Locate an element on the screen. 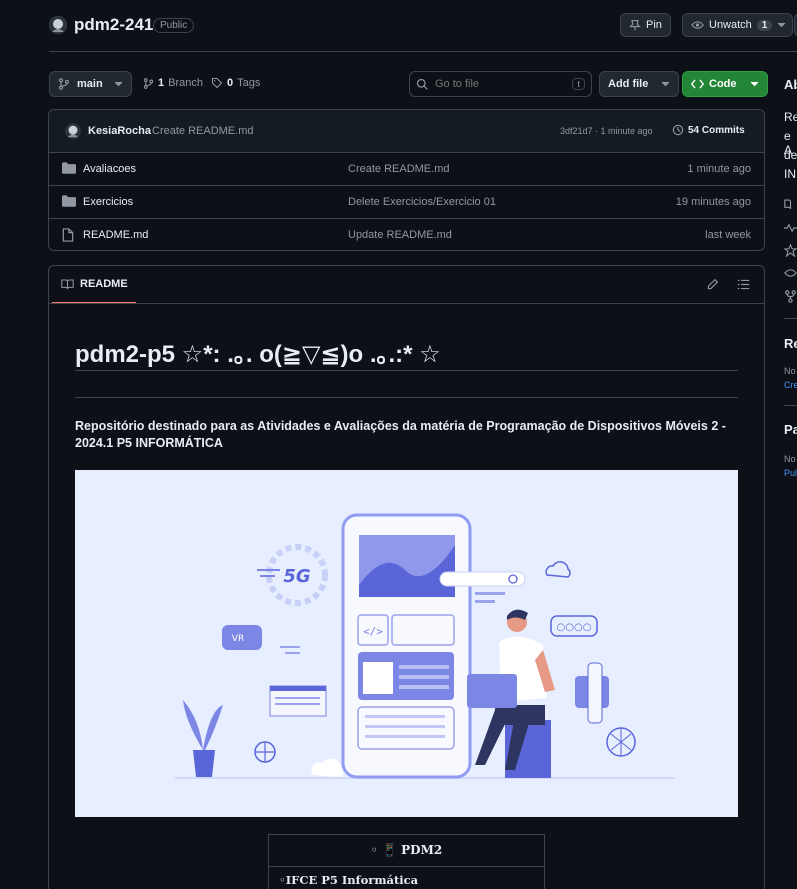  file-name: README.md is located at coordinates (115, 235).